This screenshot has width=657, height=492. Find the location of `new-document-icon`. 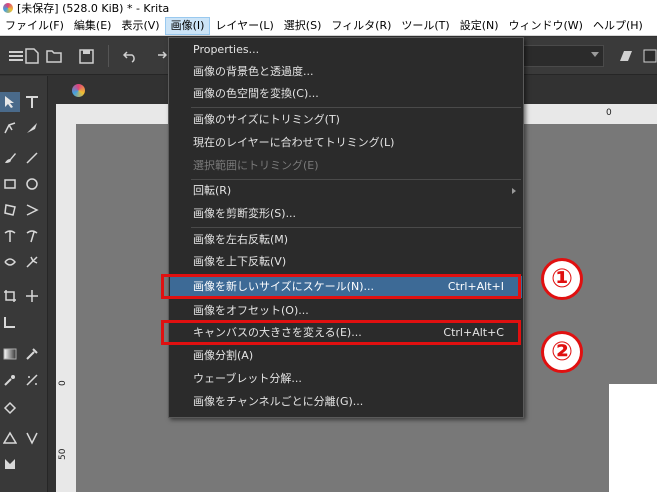

new-document-icon is located at coordinates (32, 56).